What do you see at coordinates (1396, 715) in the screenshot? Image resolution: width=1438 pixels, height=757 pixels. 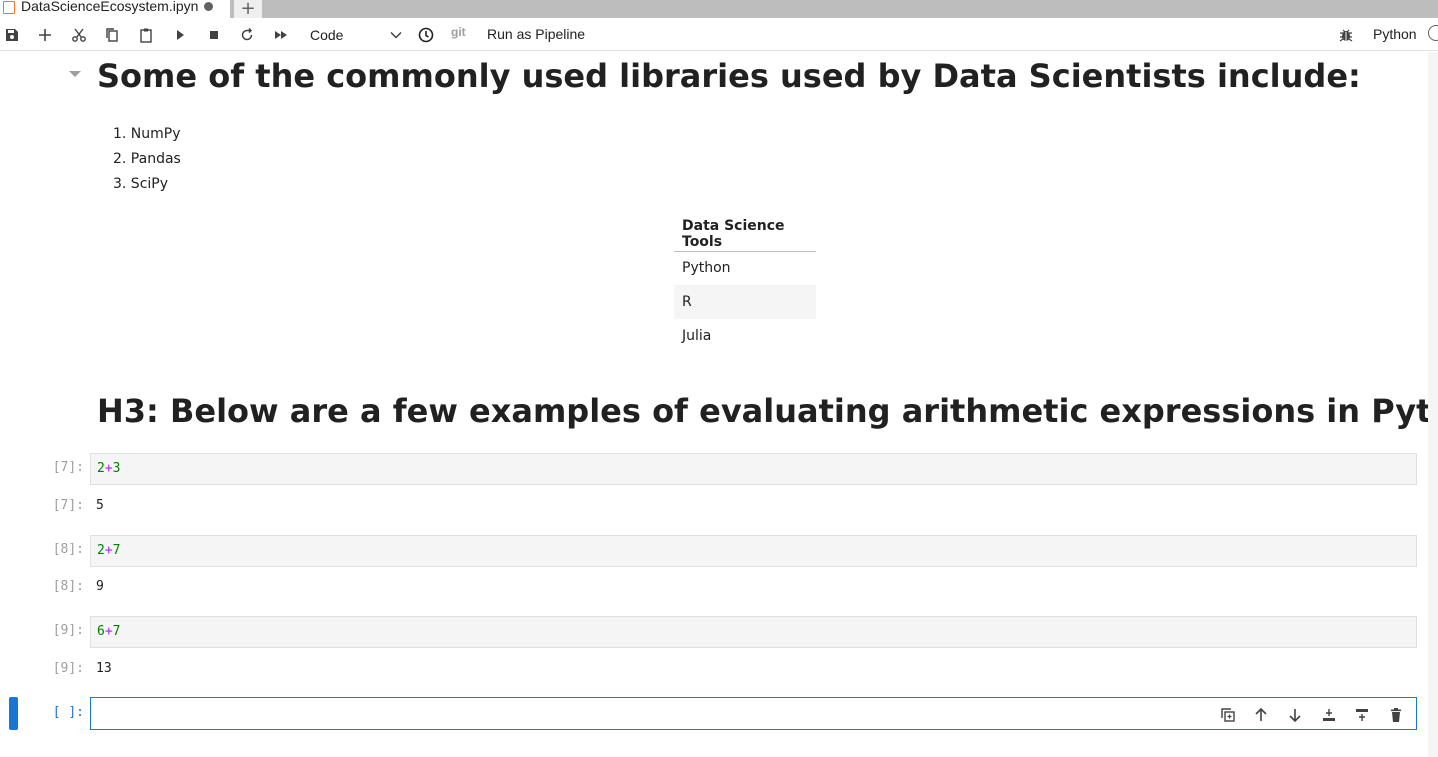 I see `delete-cell-icon` at bounding box center [1396, 715].